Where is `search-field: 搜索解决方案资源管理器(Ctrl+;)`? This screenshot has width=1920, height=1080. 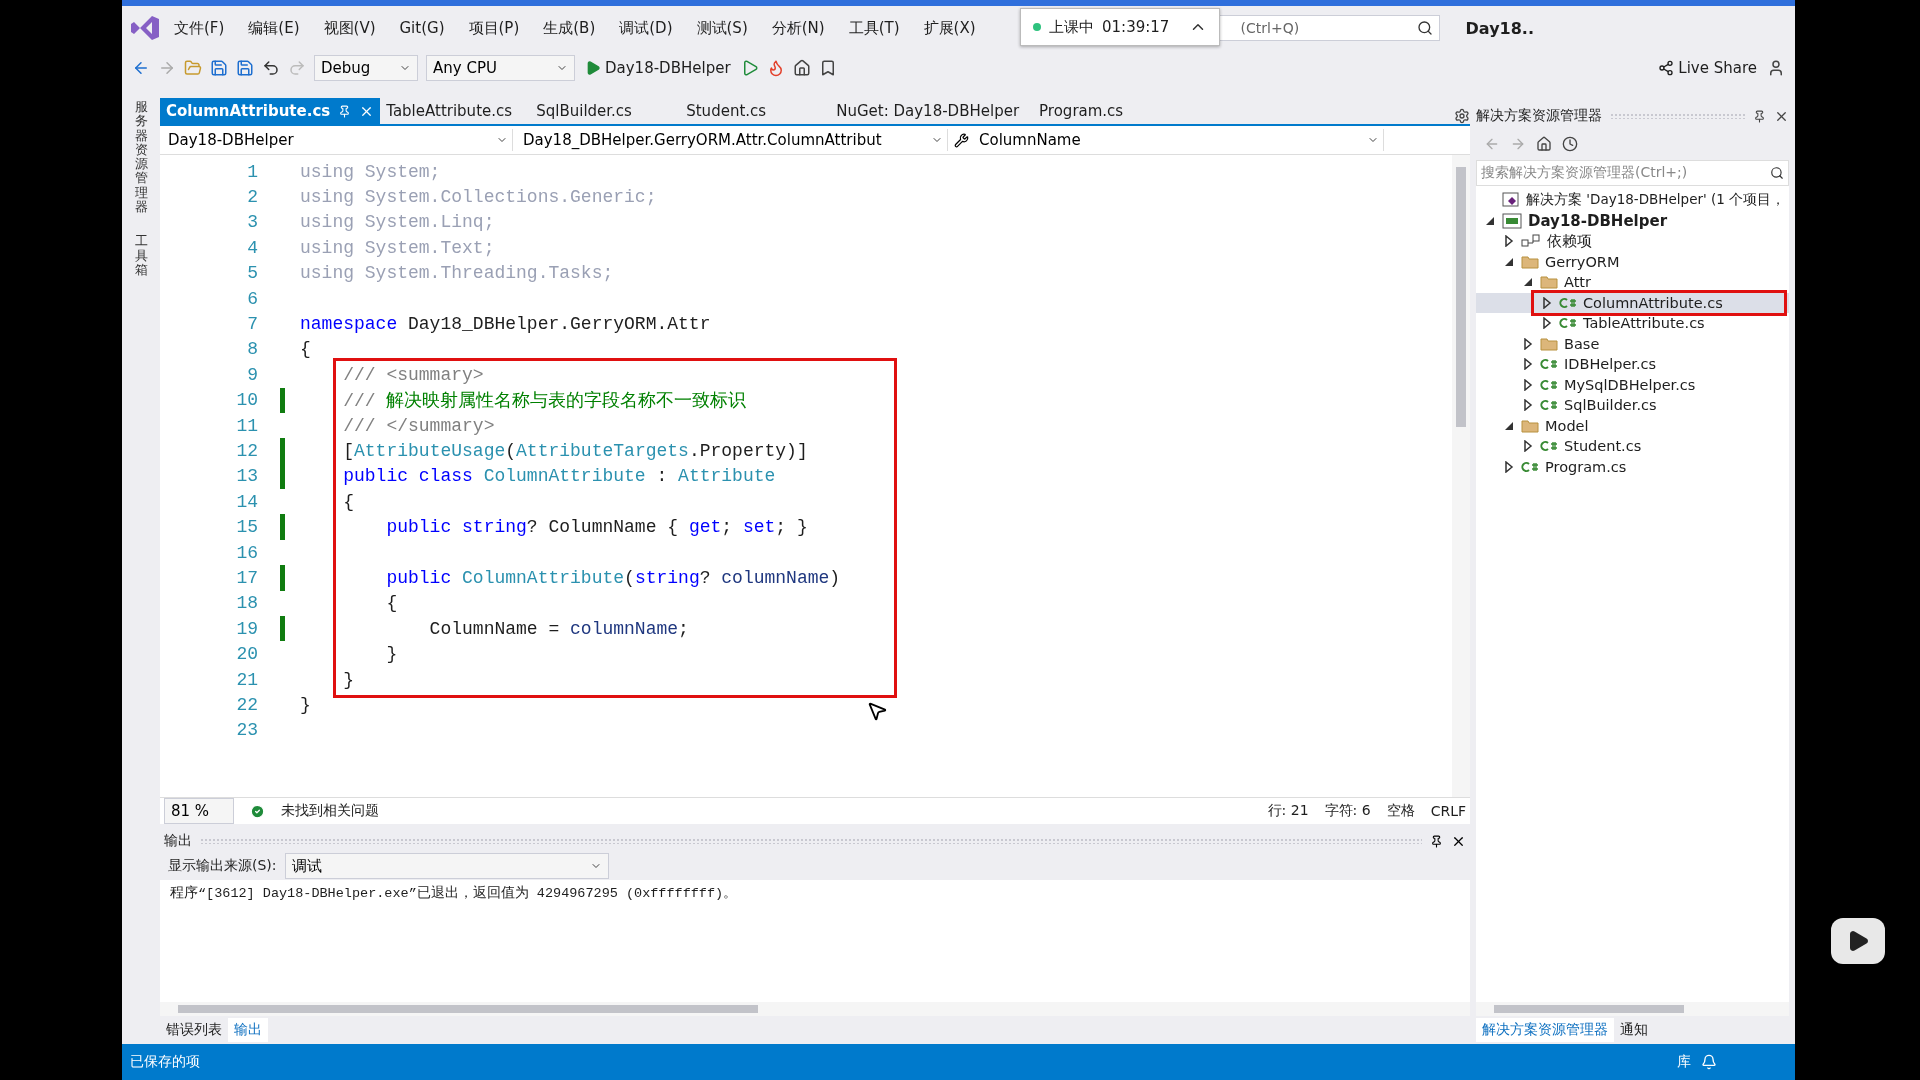
search-field: 搜索解决方案资源管理器(Ctrl+;) is located at coordinates (1632, 173).